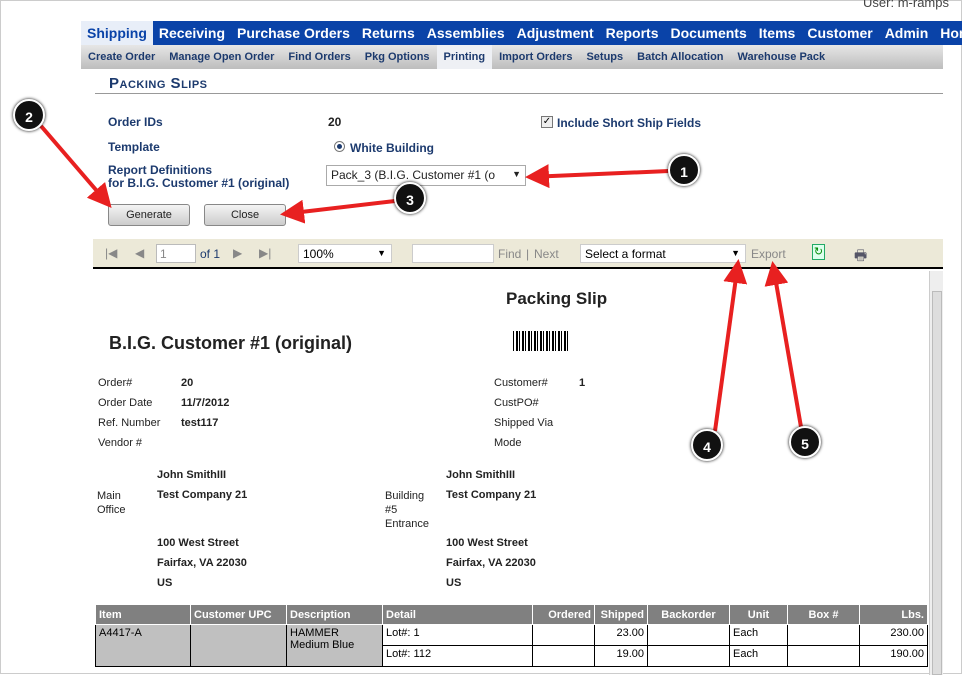 Image resolution: width=962 pixels, height=675 pixels. Describe the element at coordinates (632, 33) in the screenshot. I see `nav-reports: Reports` at that location.